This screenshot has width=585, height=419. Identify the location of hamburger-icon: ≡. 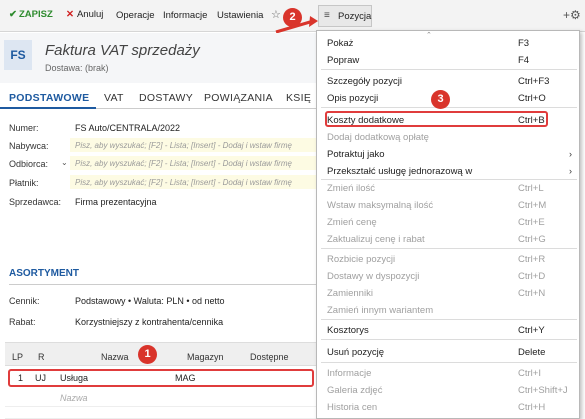
(327, 15).